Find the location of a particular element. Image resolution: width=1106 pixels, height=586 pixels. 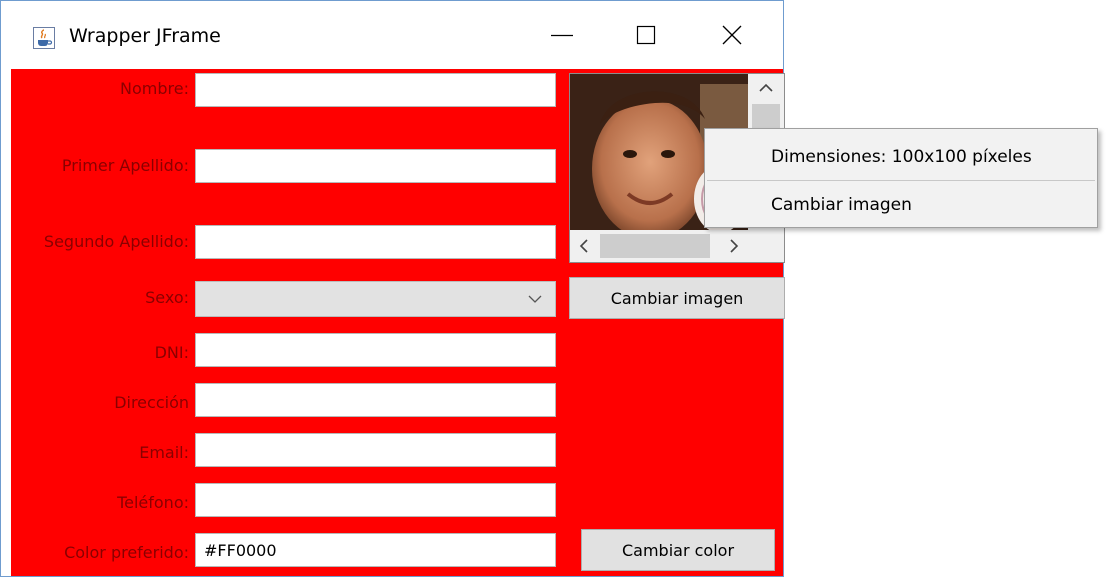

chevron-right-icon is located at coordinates (734, 246).